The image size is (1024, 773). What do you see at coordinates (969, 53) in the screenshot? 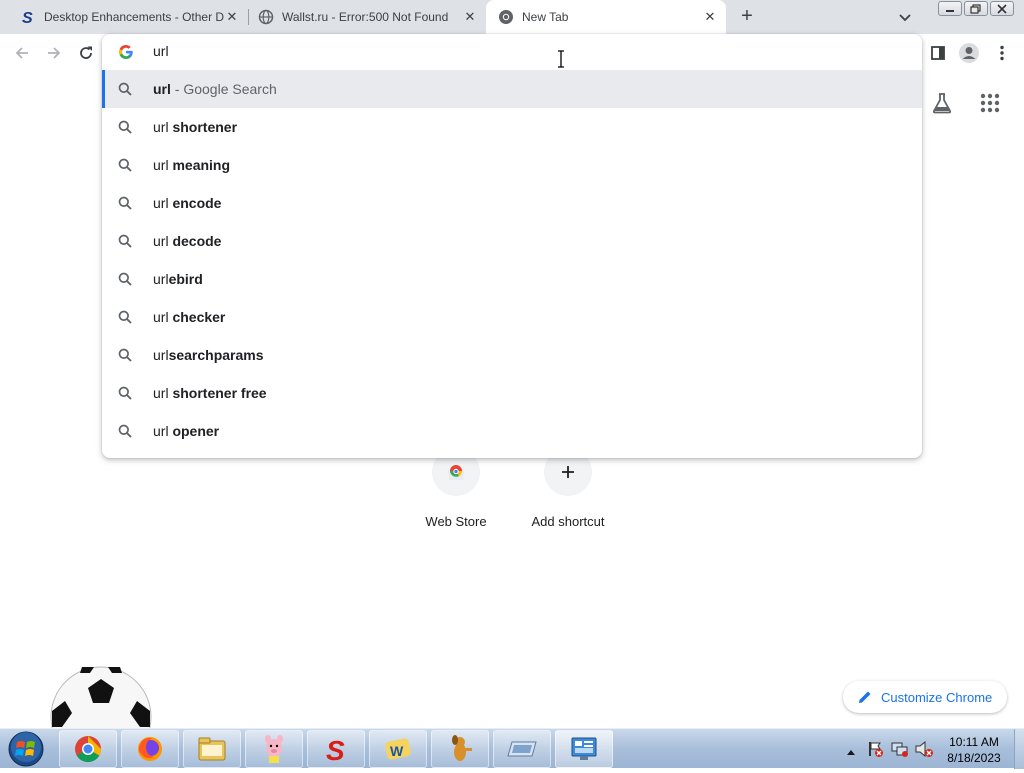
I see `profile-avatar-icon` at bounding box center [969, 53].